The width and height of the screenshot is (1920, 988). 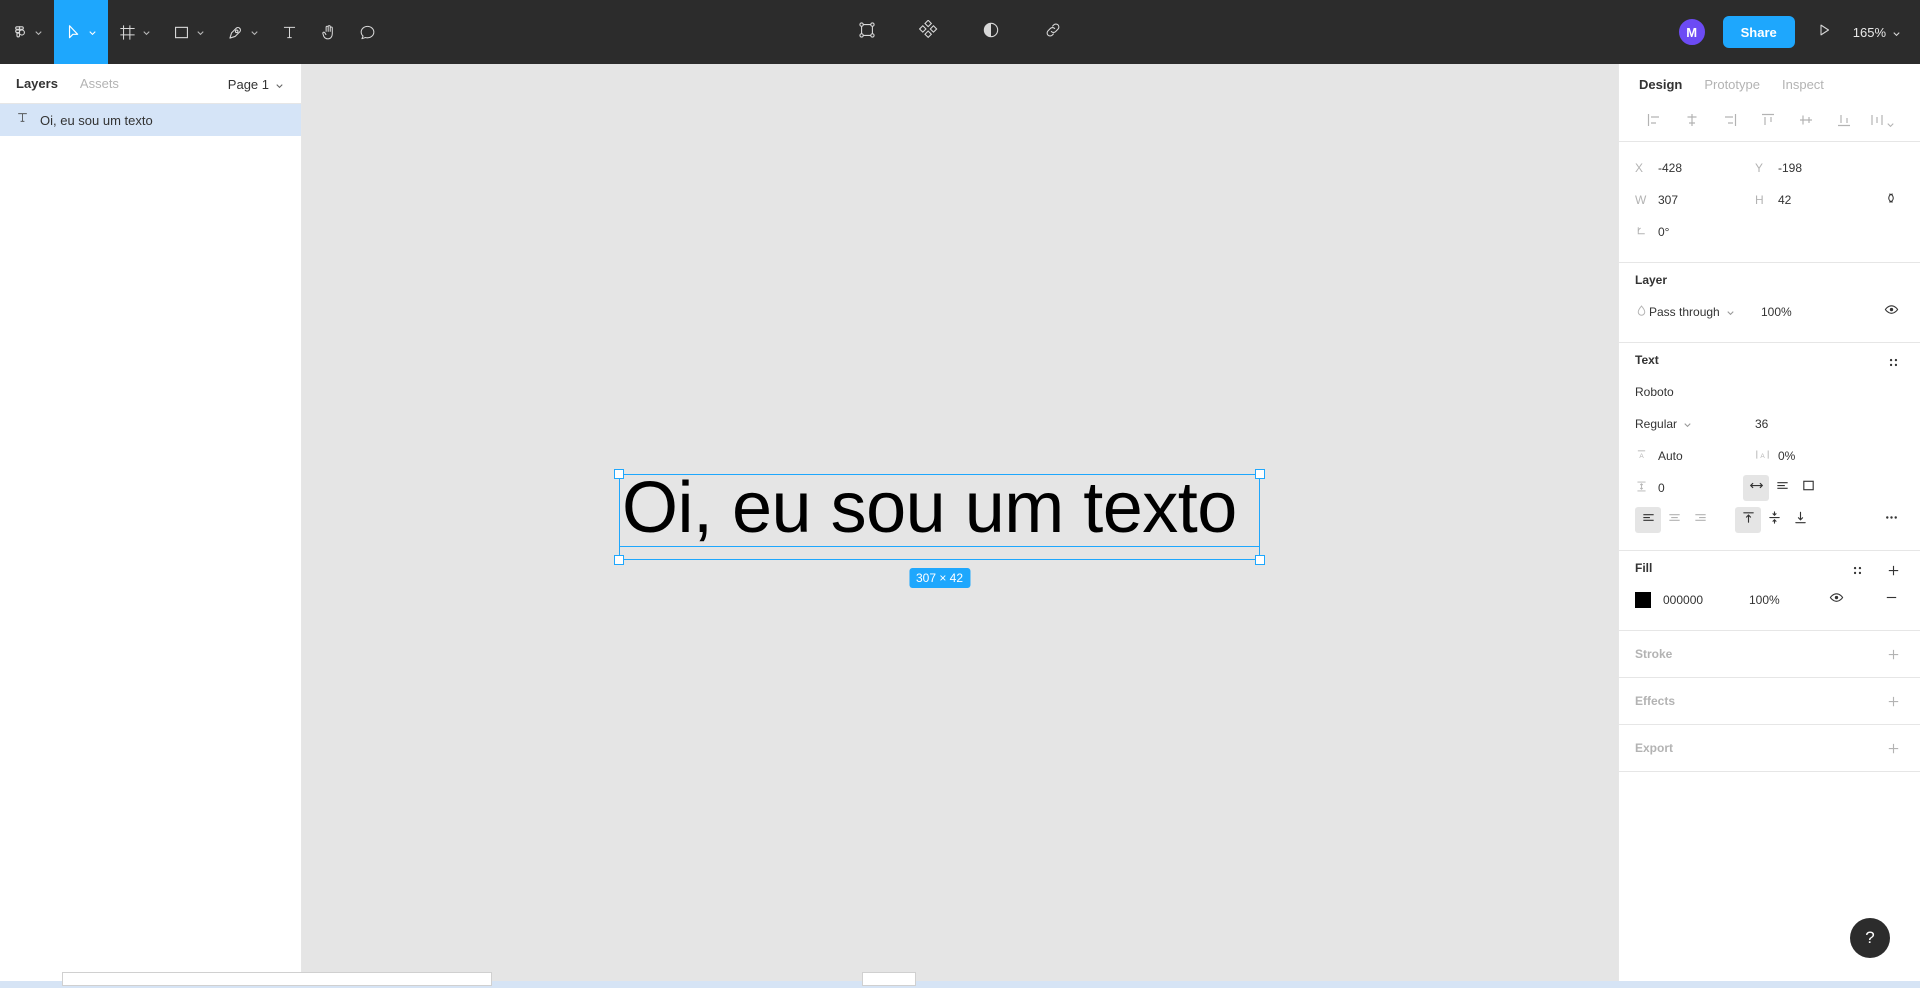 I want to click on font-weight-value: Regular, so click(x=1656, y=424).